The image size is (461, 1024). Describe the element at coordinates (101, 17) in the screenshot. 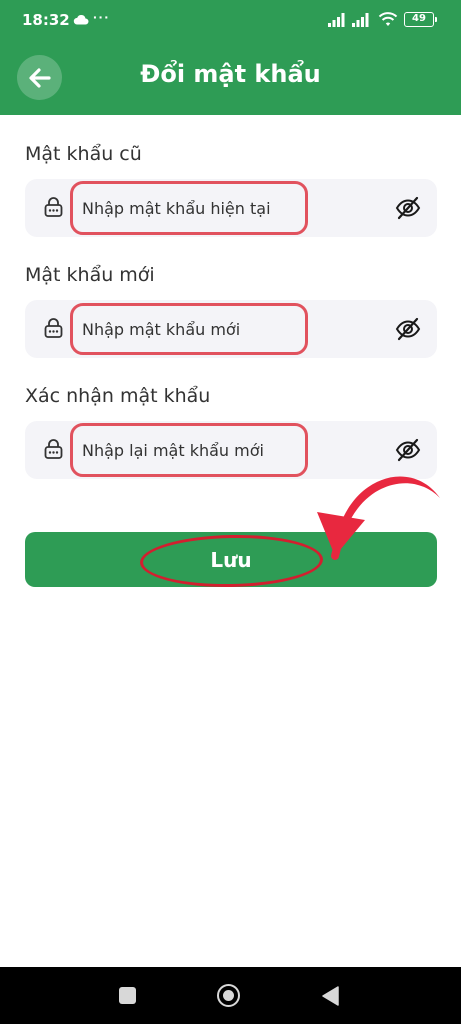

I see `more-notifications-icon: ···` at that location.